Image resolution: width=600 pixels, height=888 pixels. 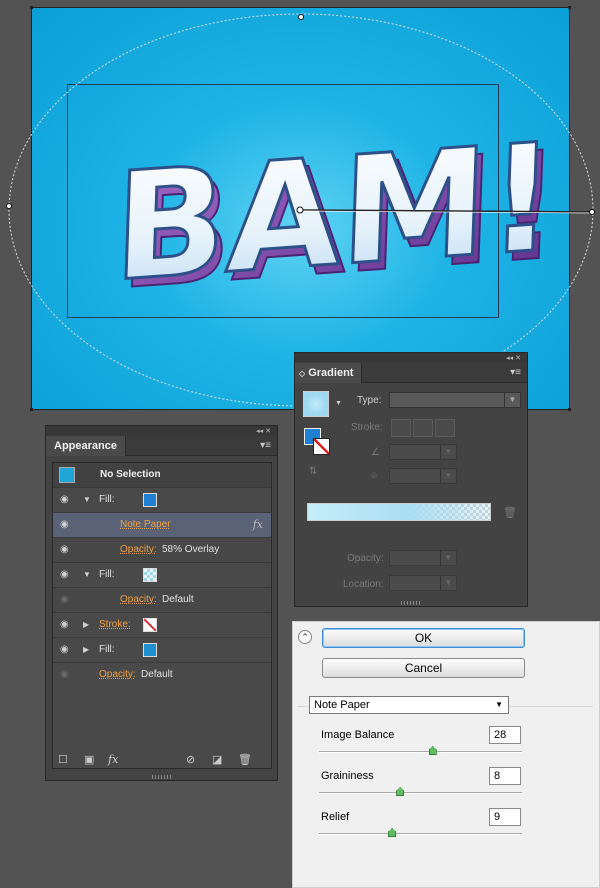 I want to click on appearance-row-opacity-2: ◉ Opacity: Default, so click(x=162, y=600).